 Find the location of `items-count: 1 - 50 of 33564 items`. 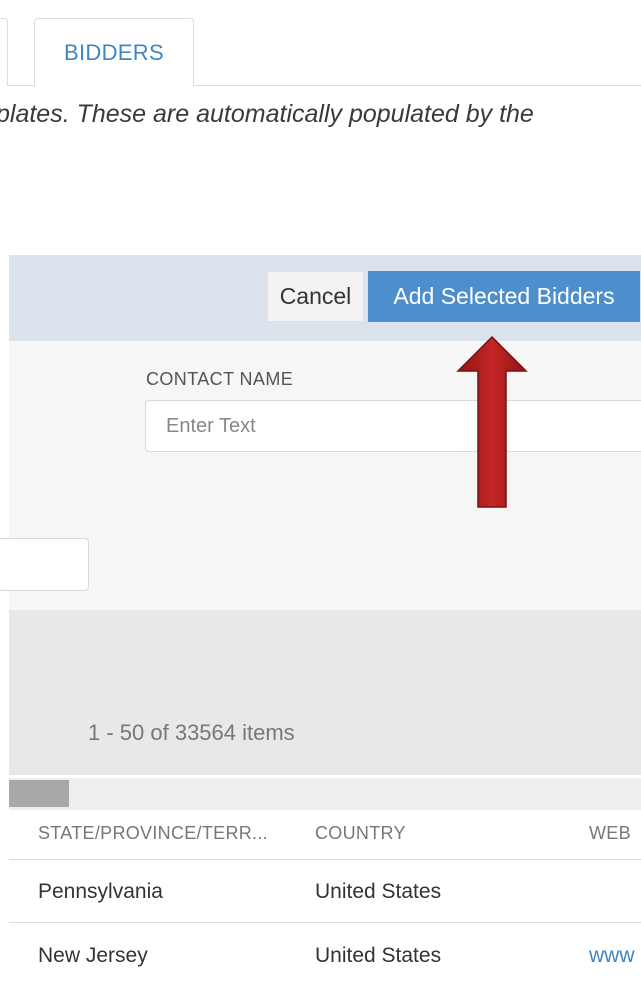

items-count: 1 - 50 of 33564 items is located at coordinates (191, 732).